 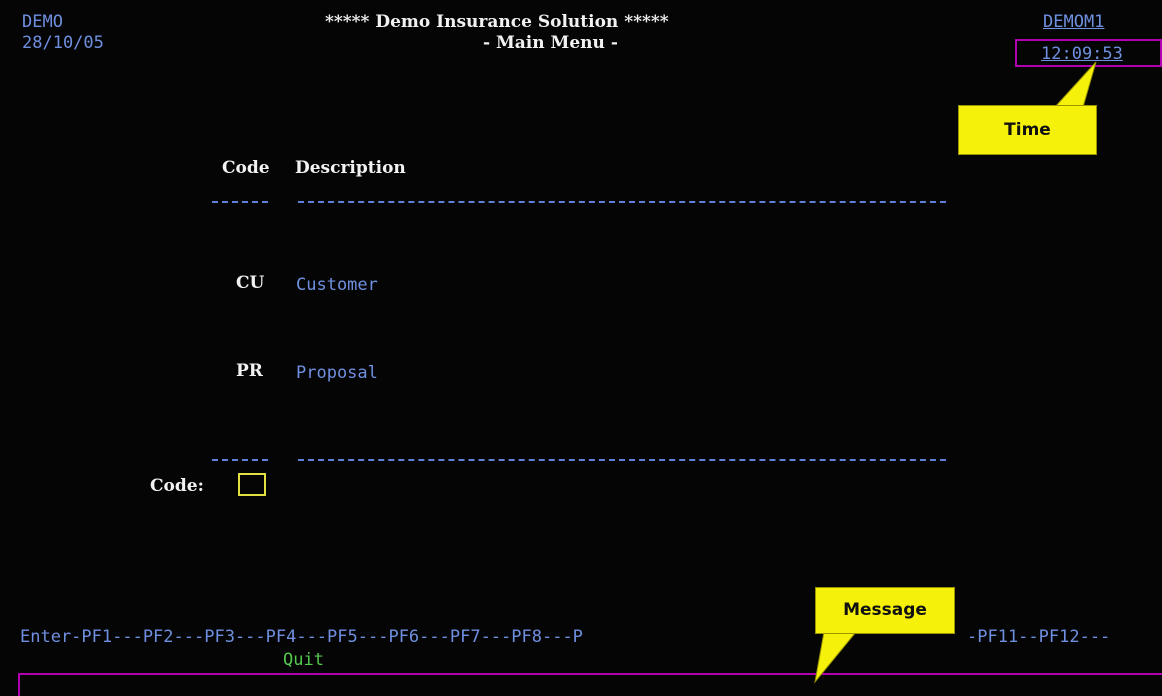 I want to click on description-column-header: Description, so click(x=350, y=168).